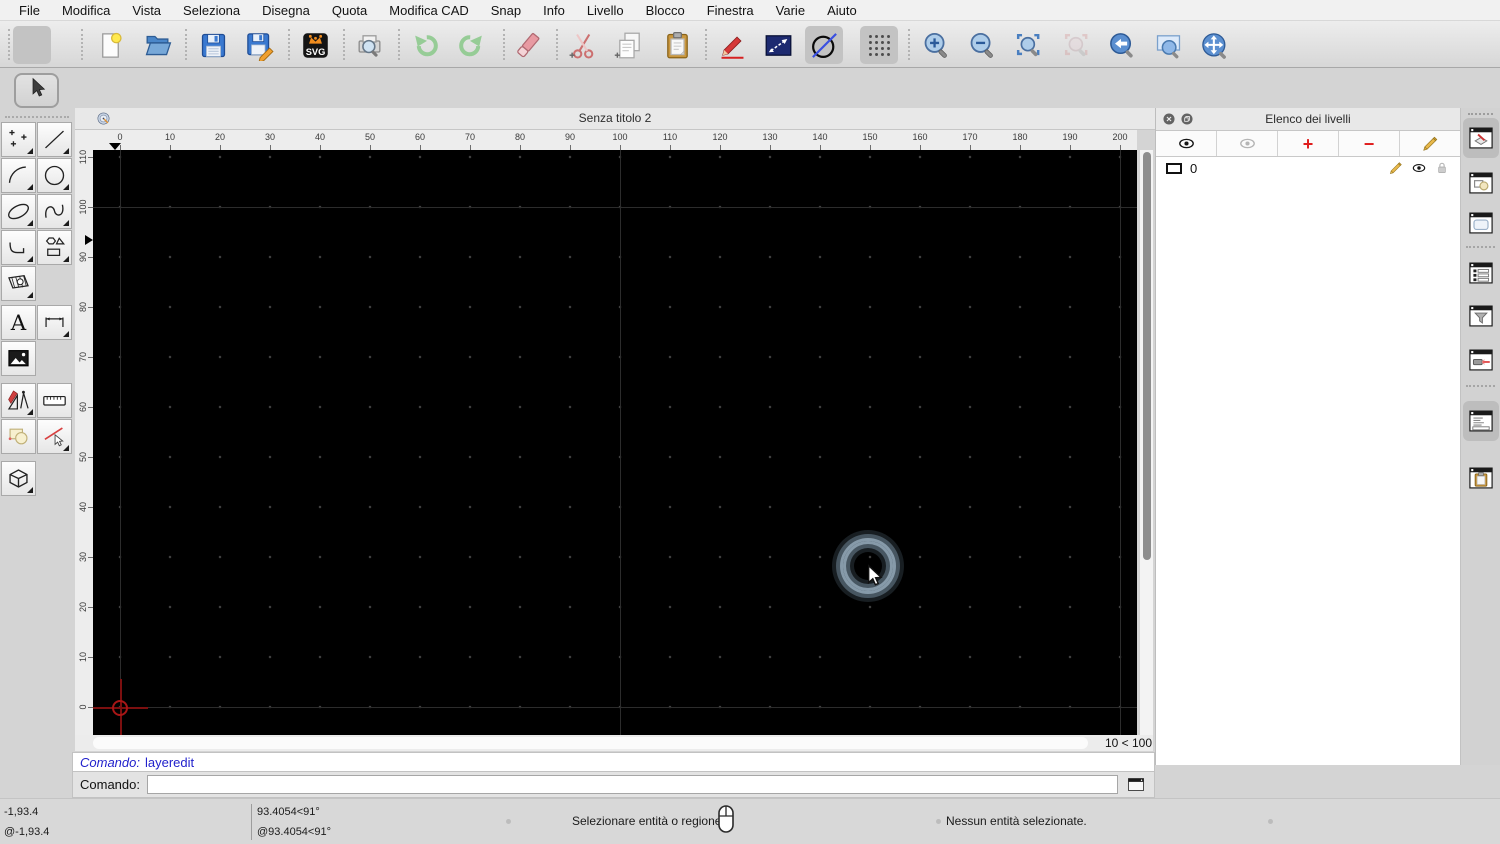 Image resolution: width=1500 pixels, height=844 pixels. Describe the element at coordinates (1481, 223) in the screenshot. I see `dock-library-browser-toggle` at that location.